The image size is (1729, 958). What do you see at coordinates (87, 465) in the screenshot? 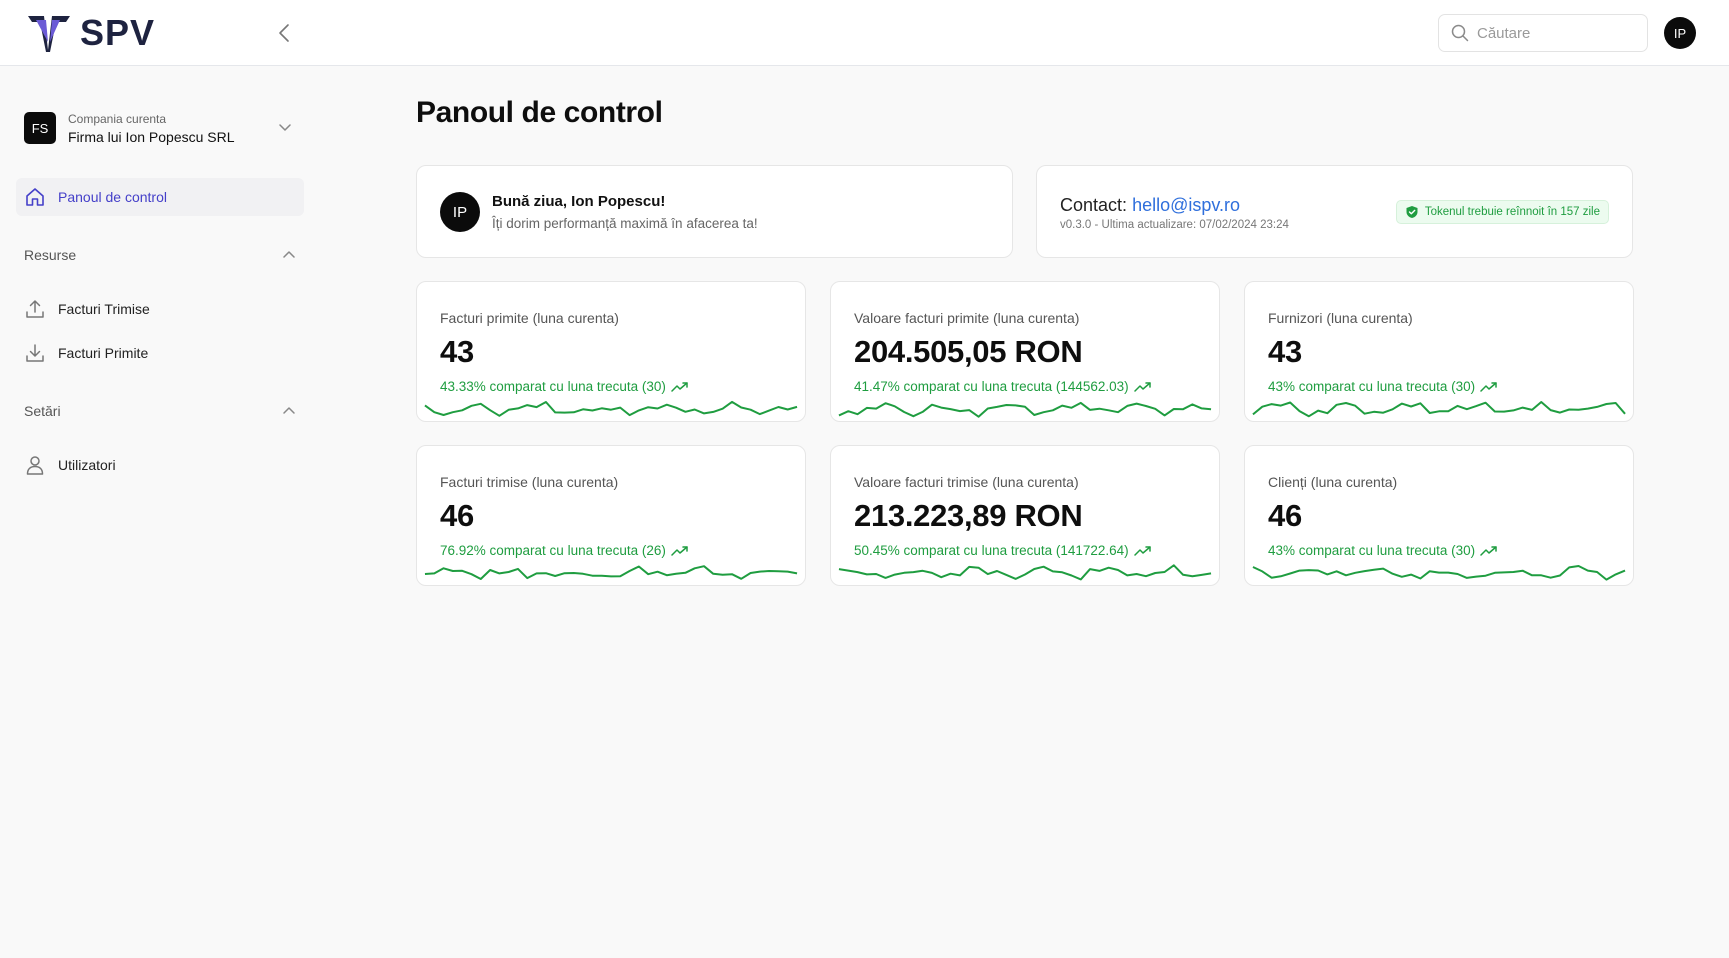
I see `sidebar-item-label: Utilizatori` at bounding box center [87, 465].